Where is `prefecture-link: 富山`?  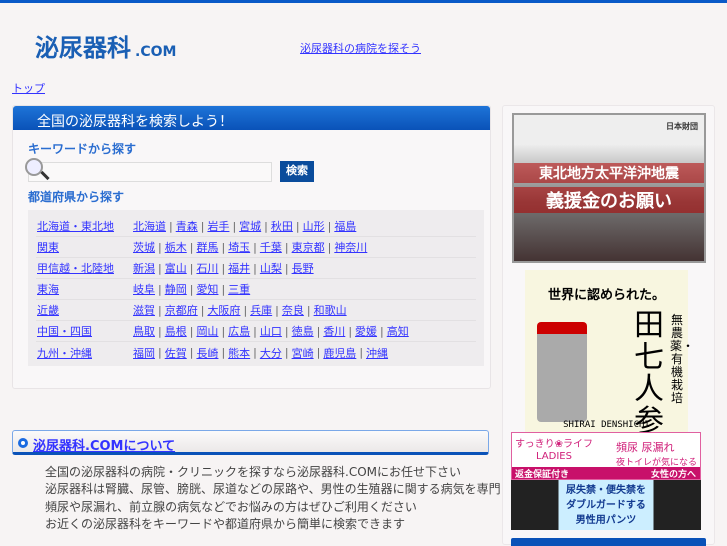
prefecture-link: 富山 is located at coordinates (176, 268).